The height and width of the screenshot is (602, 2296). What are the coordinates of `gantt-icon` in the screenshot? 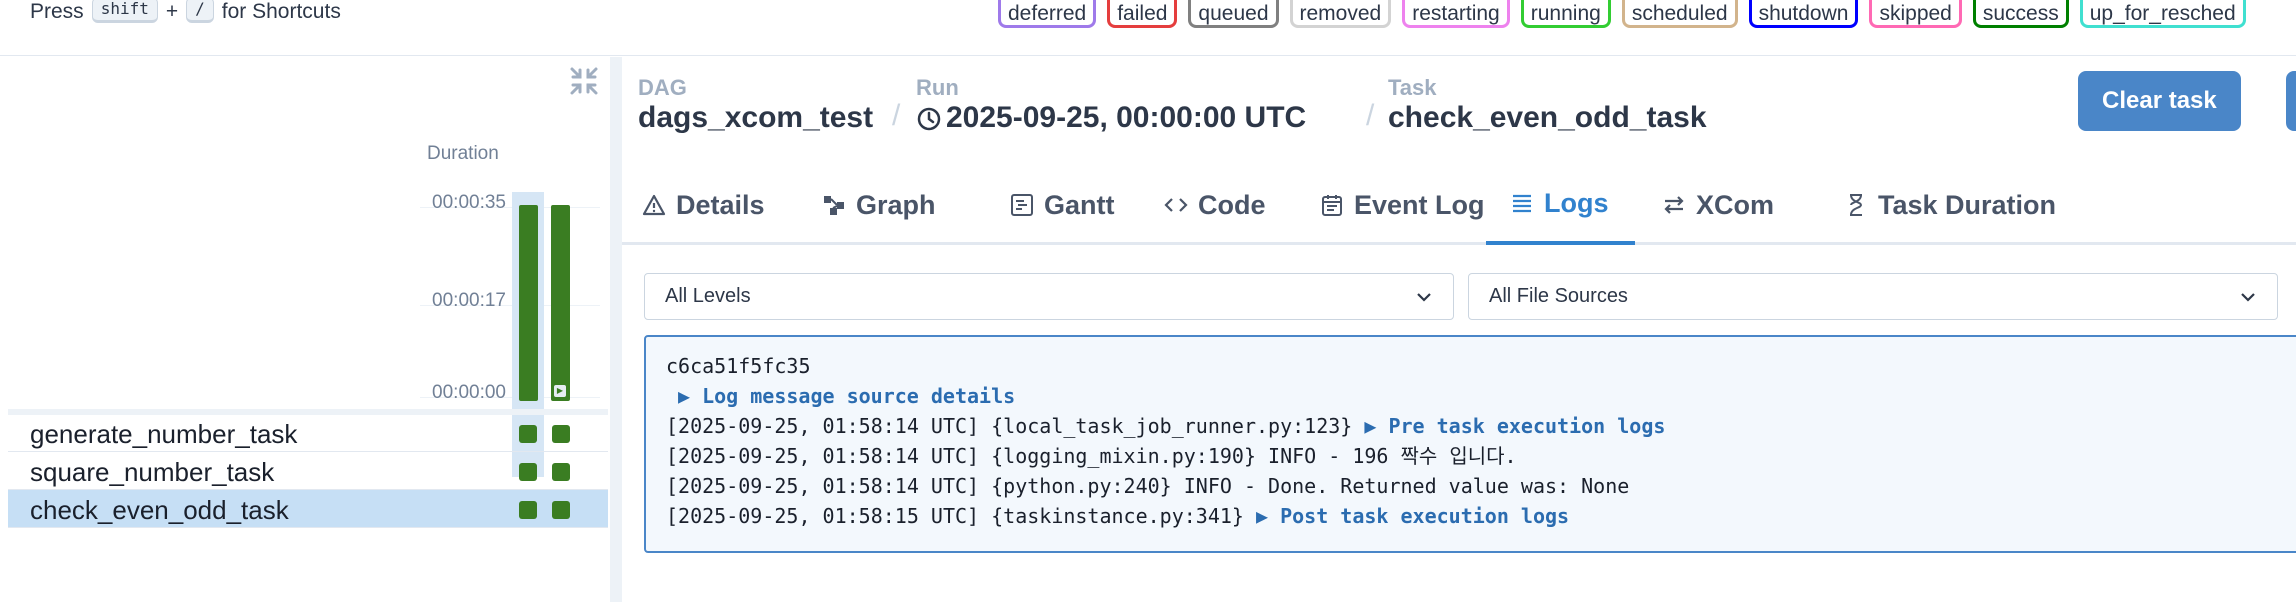 It's located at (1022, 205).